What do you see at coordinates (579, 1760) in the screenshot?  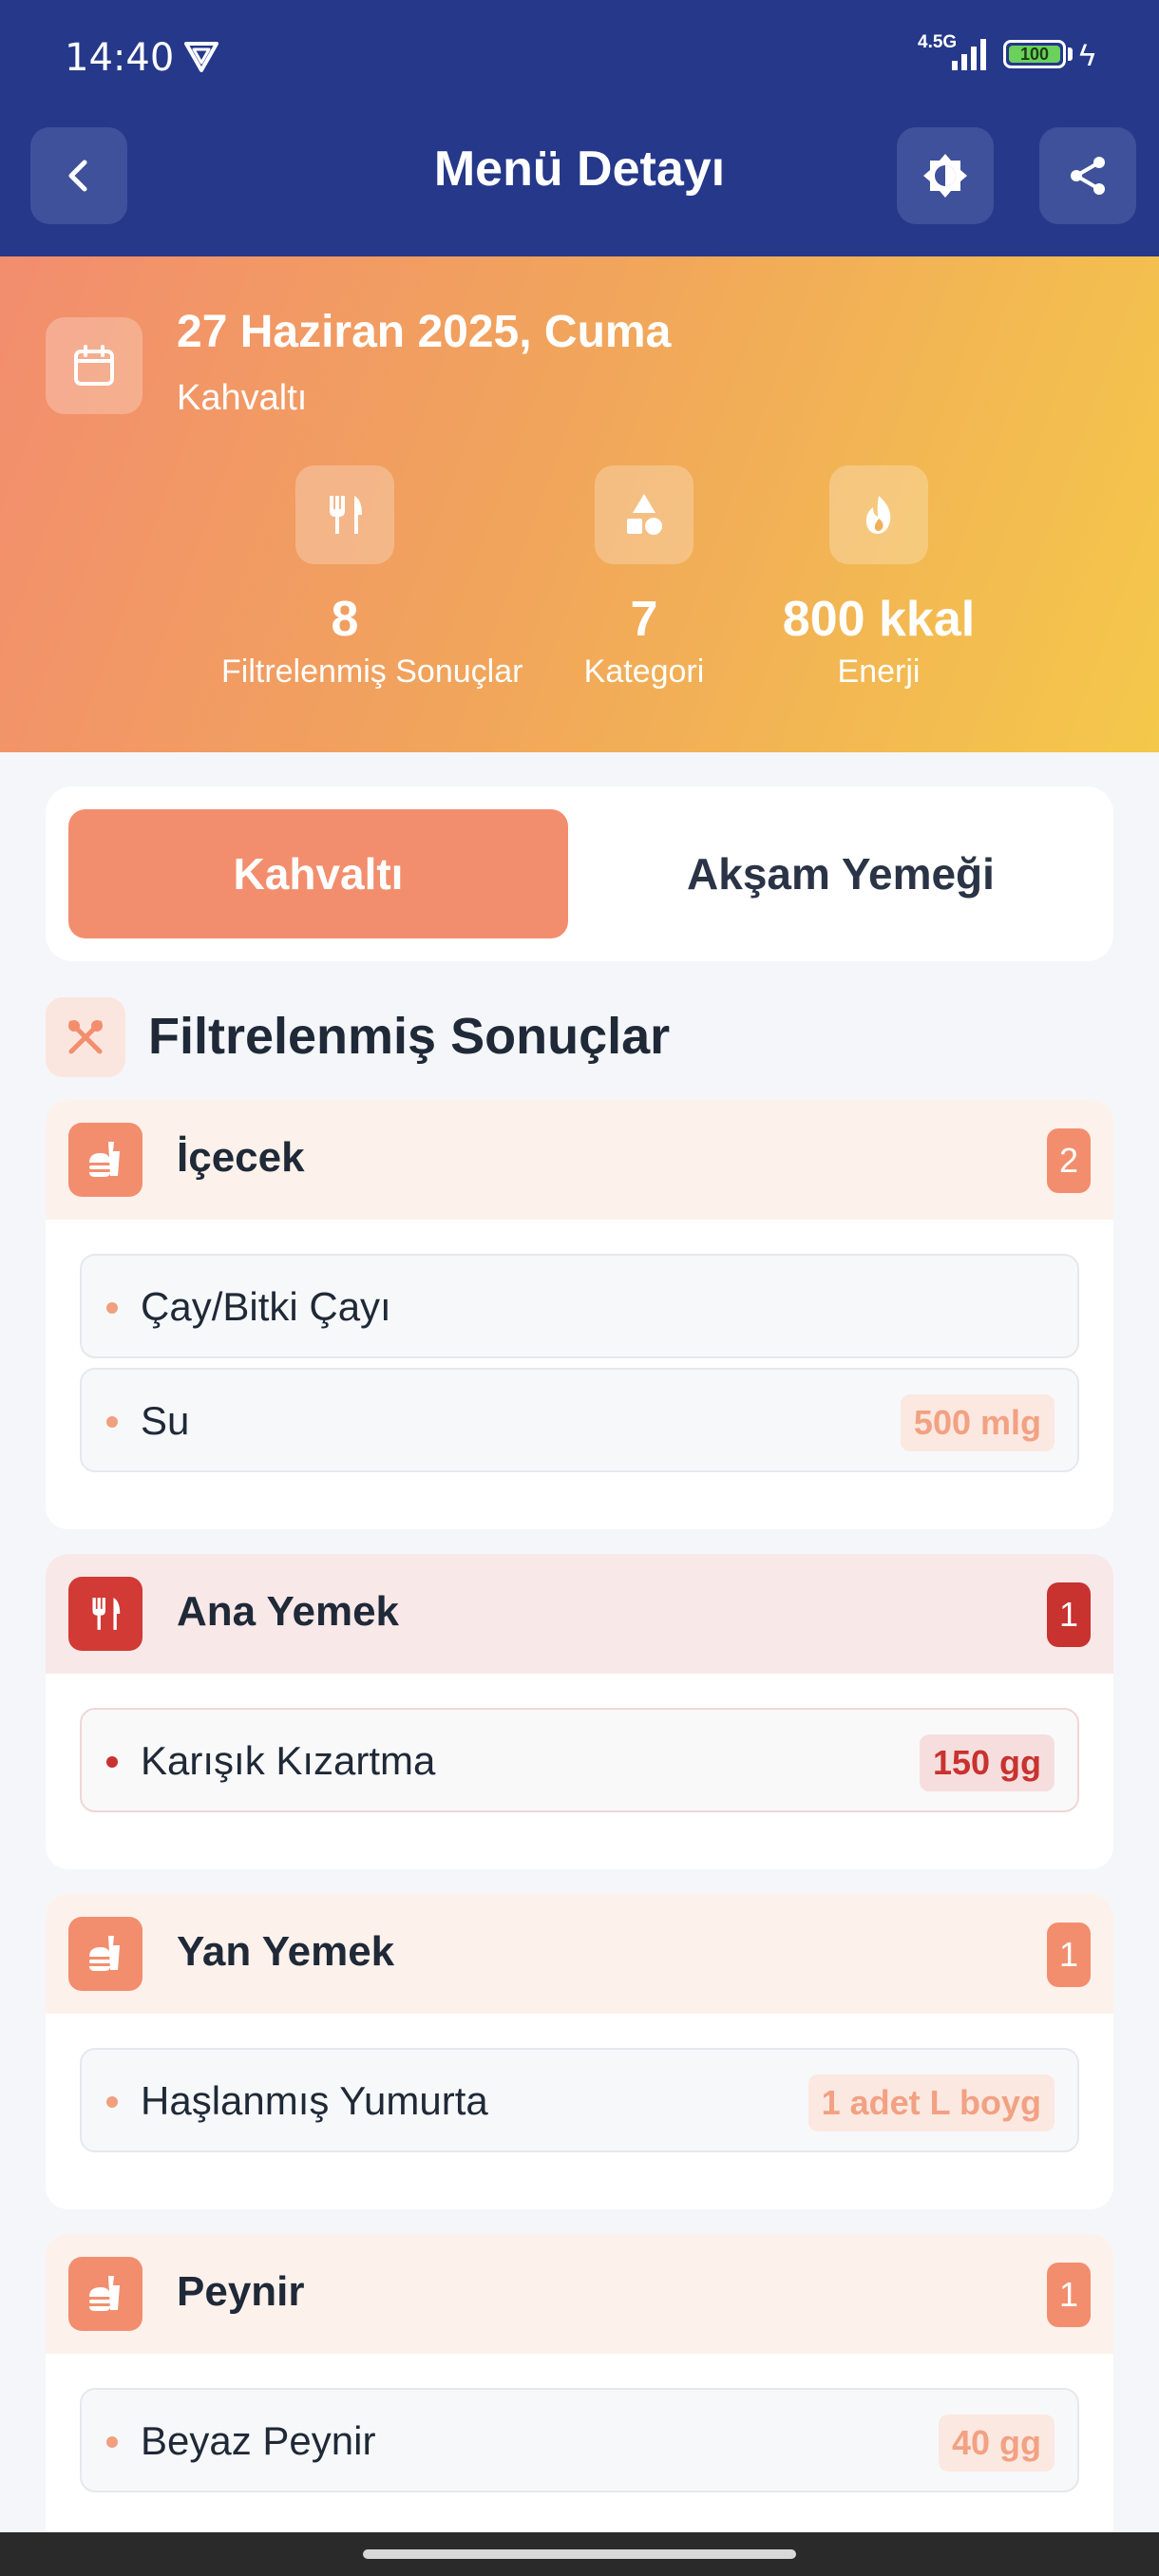 I see `list-item: Karışık Kızartma 150 gg` at bounding box center [579, 1760].